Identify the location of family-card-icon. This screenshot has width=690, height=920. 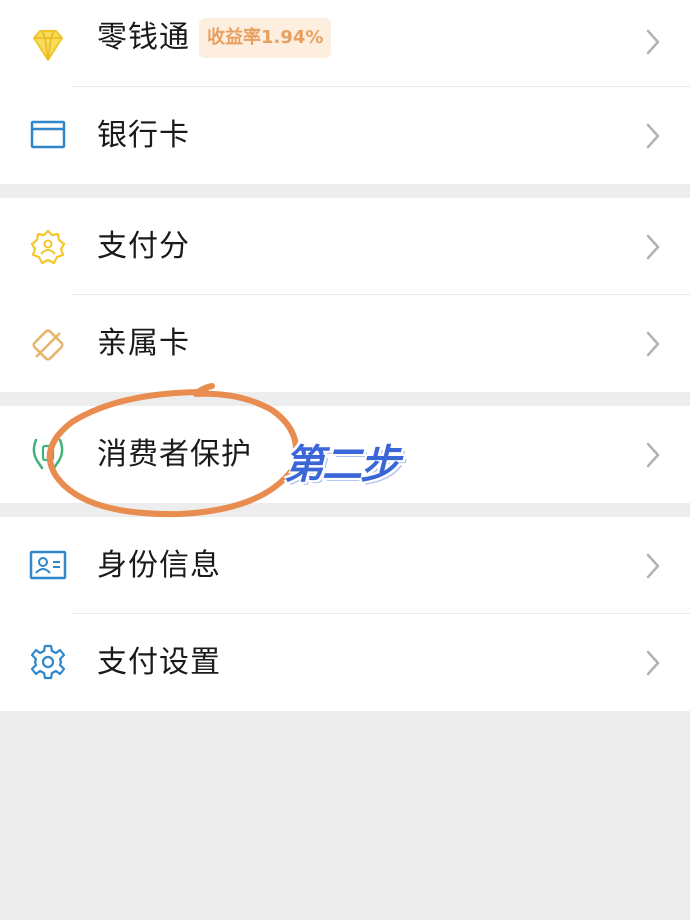
(48, 345).